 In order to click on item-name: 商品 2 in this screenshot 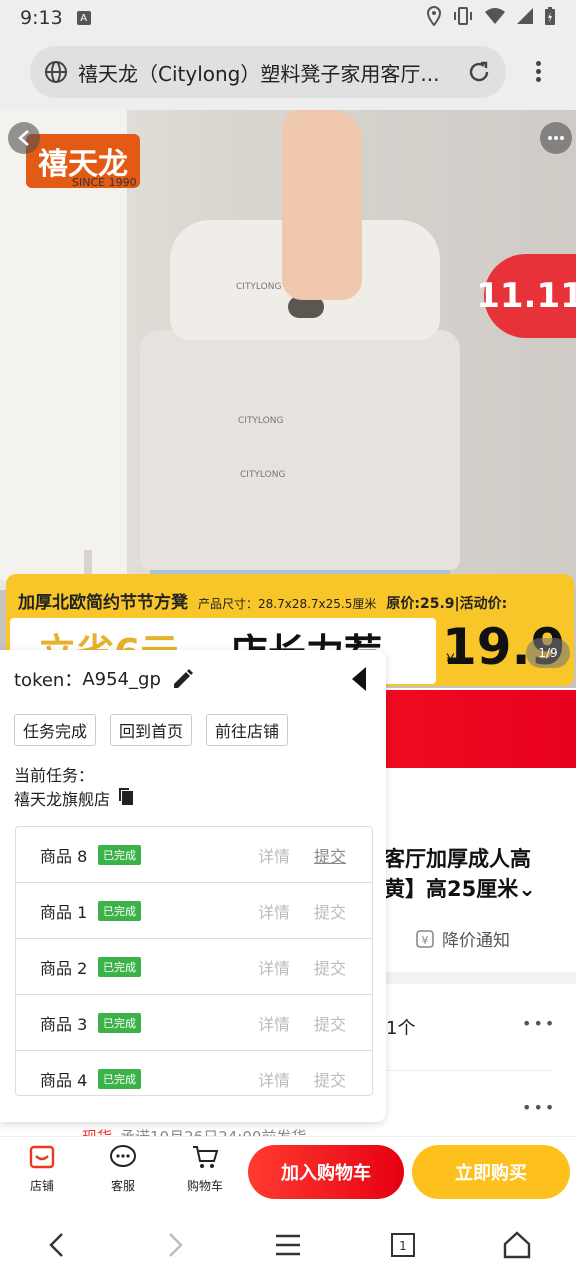, I will do `click(64, 968)`.